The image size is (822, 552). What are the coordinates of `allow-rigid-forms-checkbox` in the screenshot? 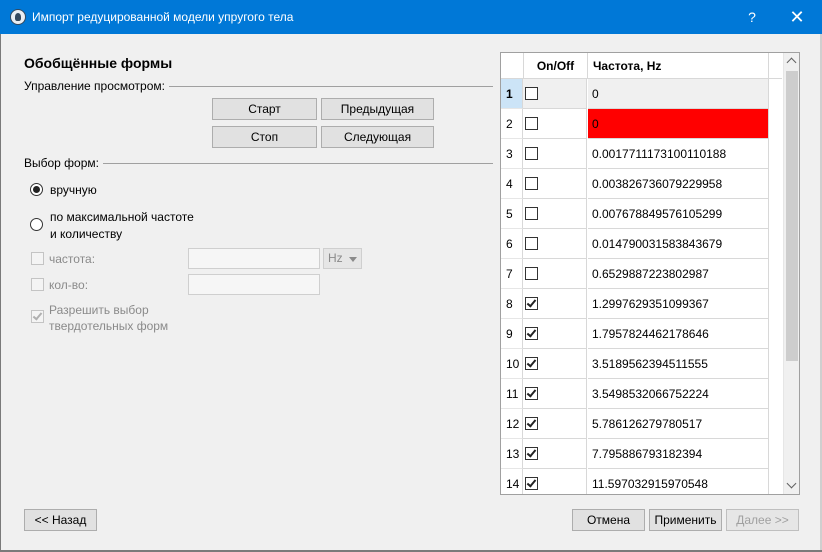 It's located at (37, 316).